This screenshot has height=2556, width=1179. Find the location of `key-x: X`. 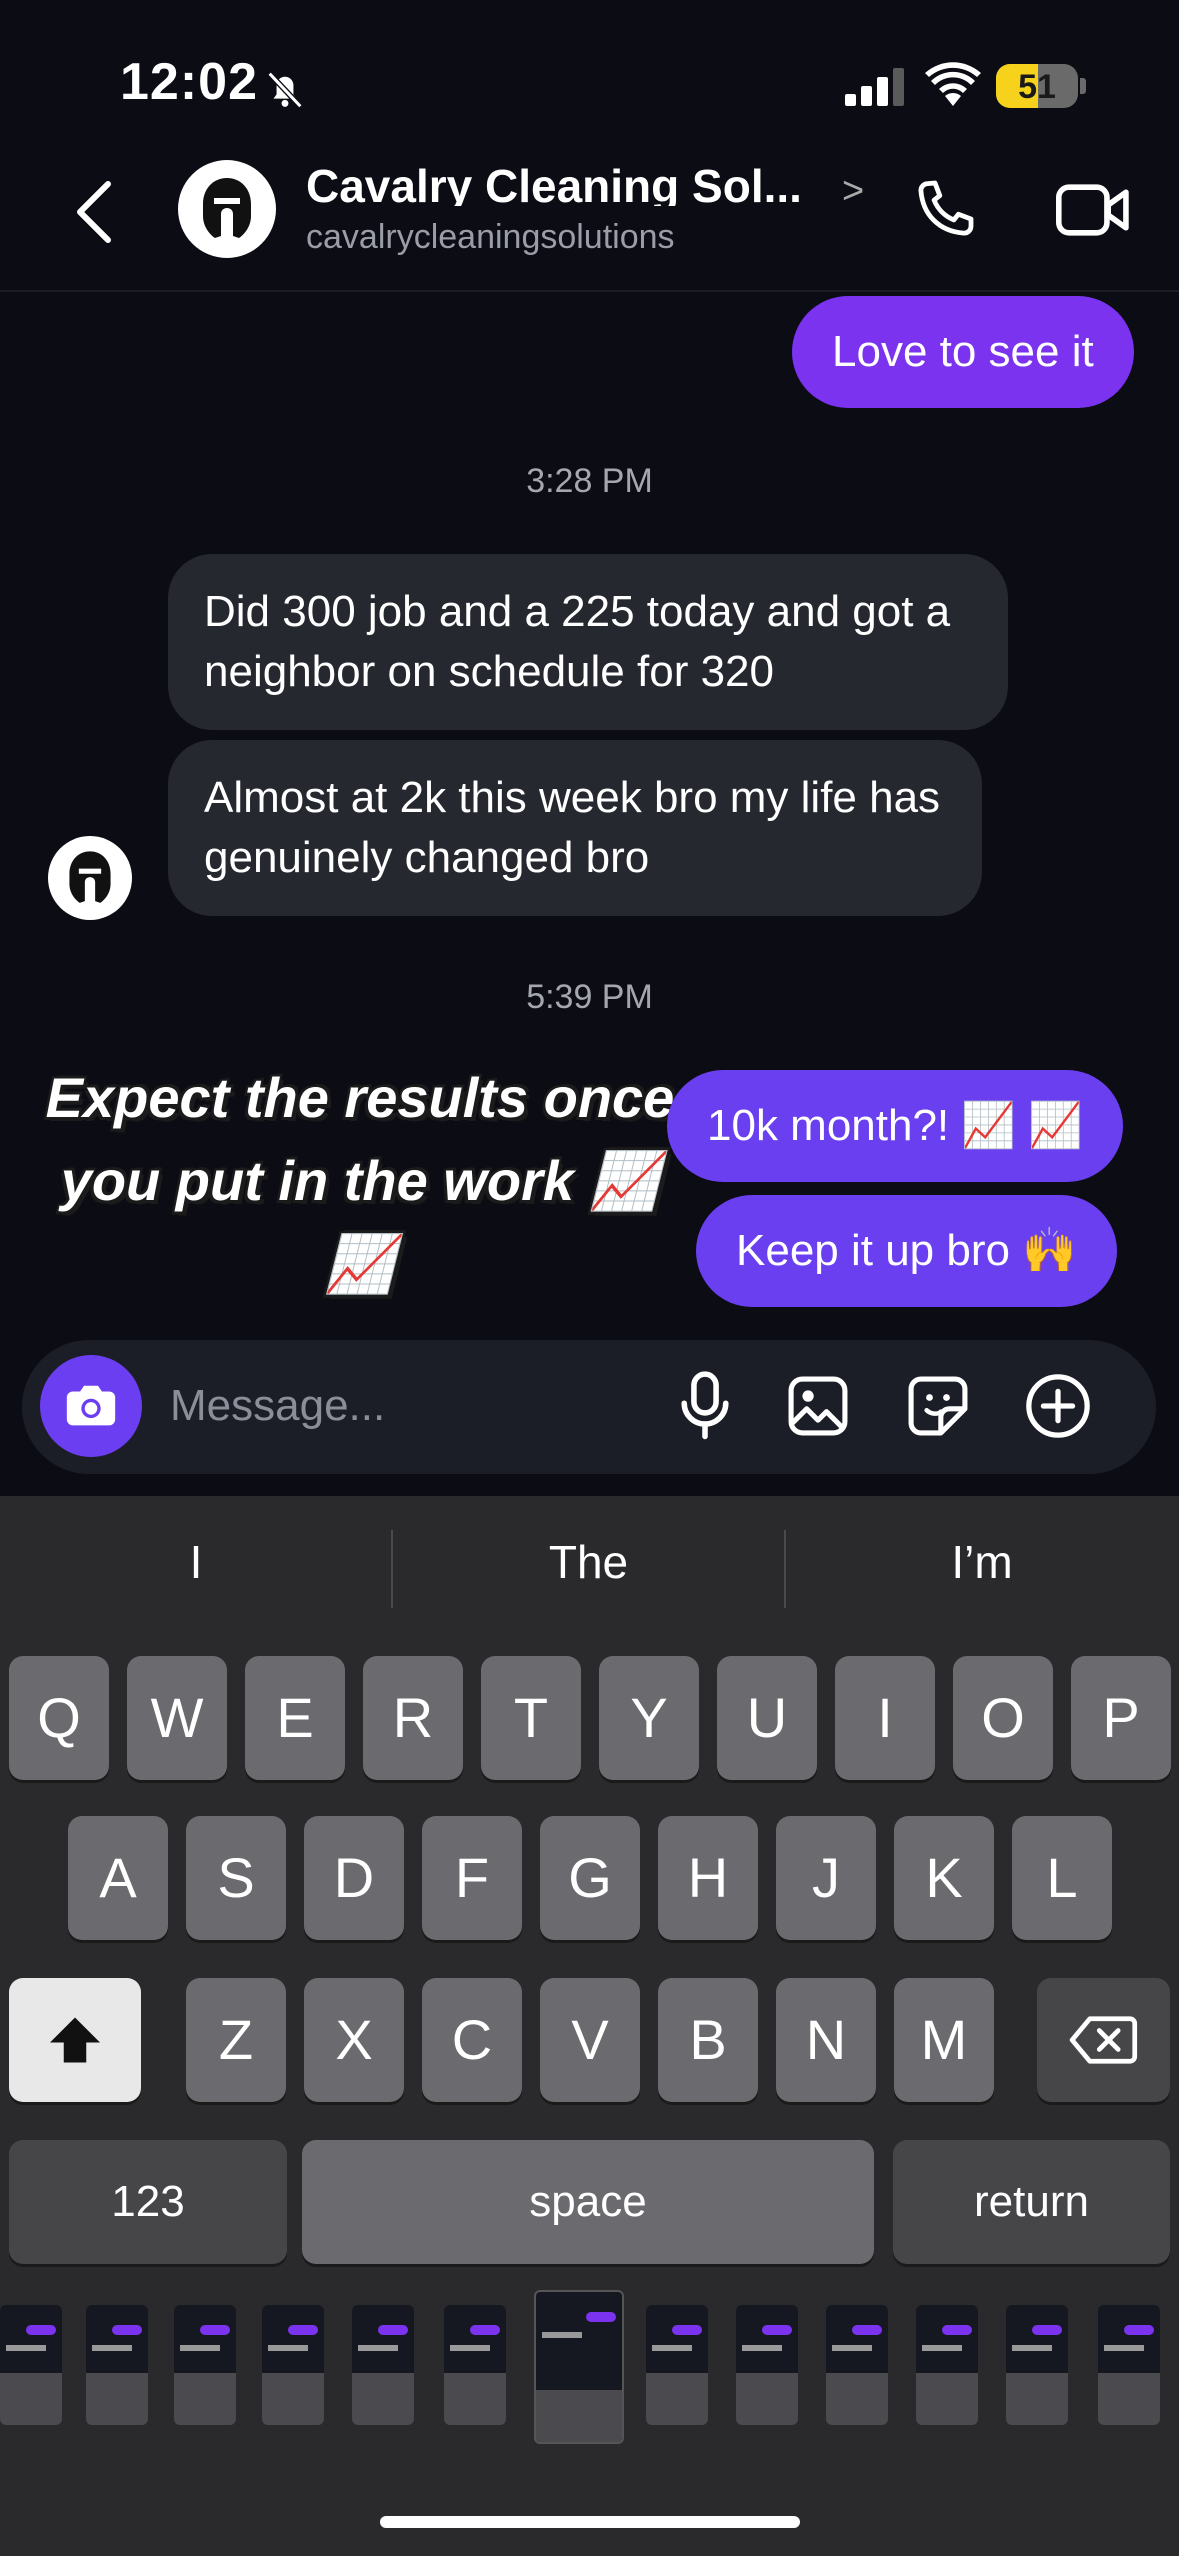

key-x: X is located at coordinates (354, 2040).